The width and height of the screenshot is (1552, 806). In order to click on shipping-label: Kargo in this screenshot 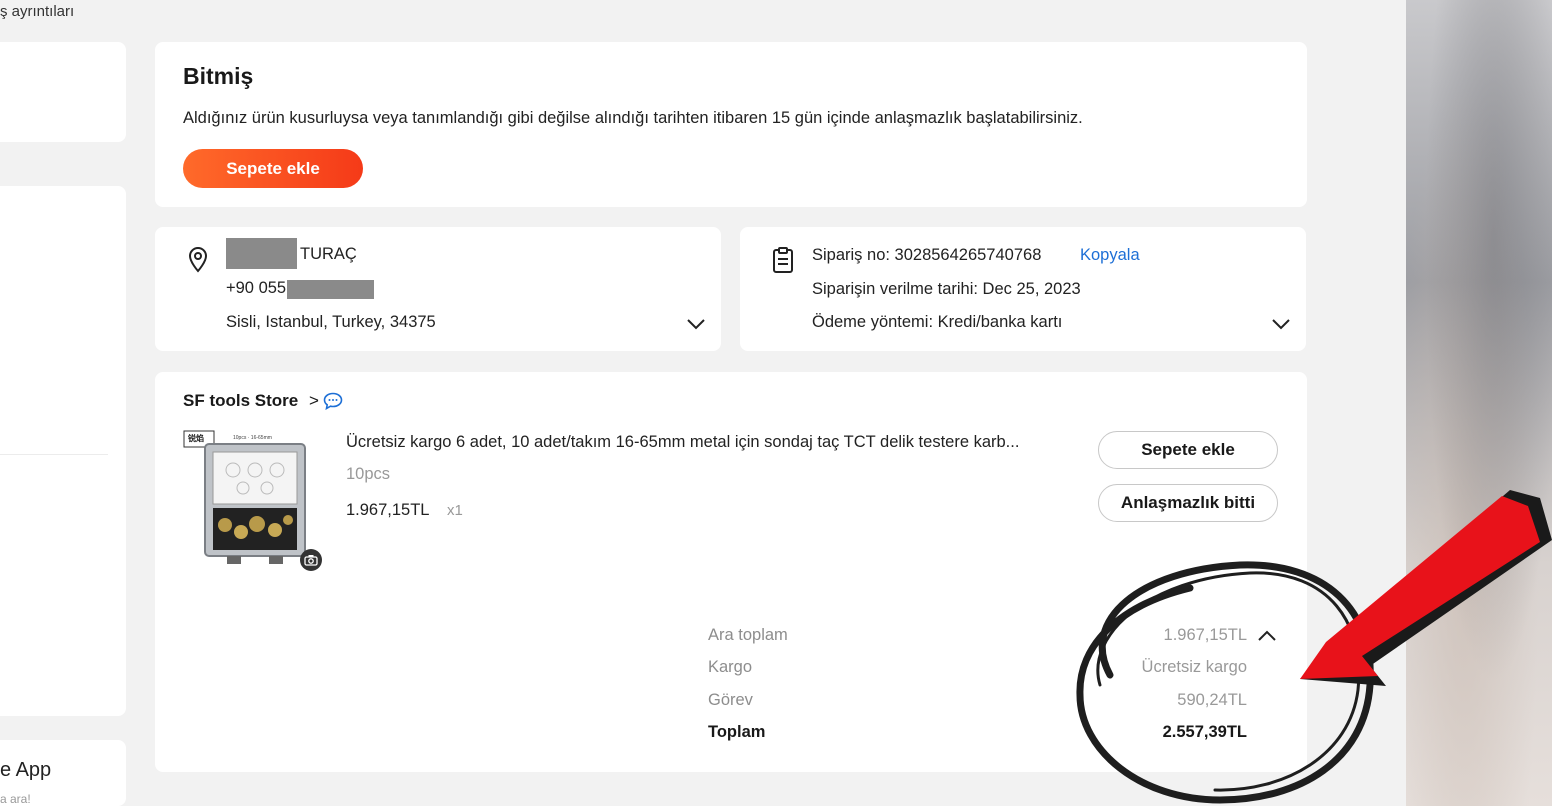, I will do `click(730, 667)`.